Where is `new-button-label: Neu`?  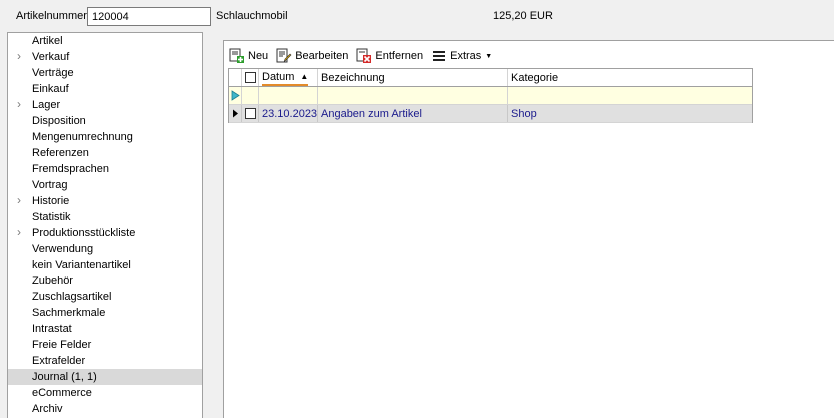 new-button-label: Neu is located at coordinates (258, 56).